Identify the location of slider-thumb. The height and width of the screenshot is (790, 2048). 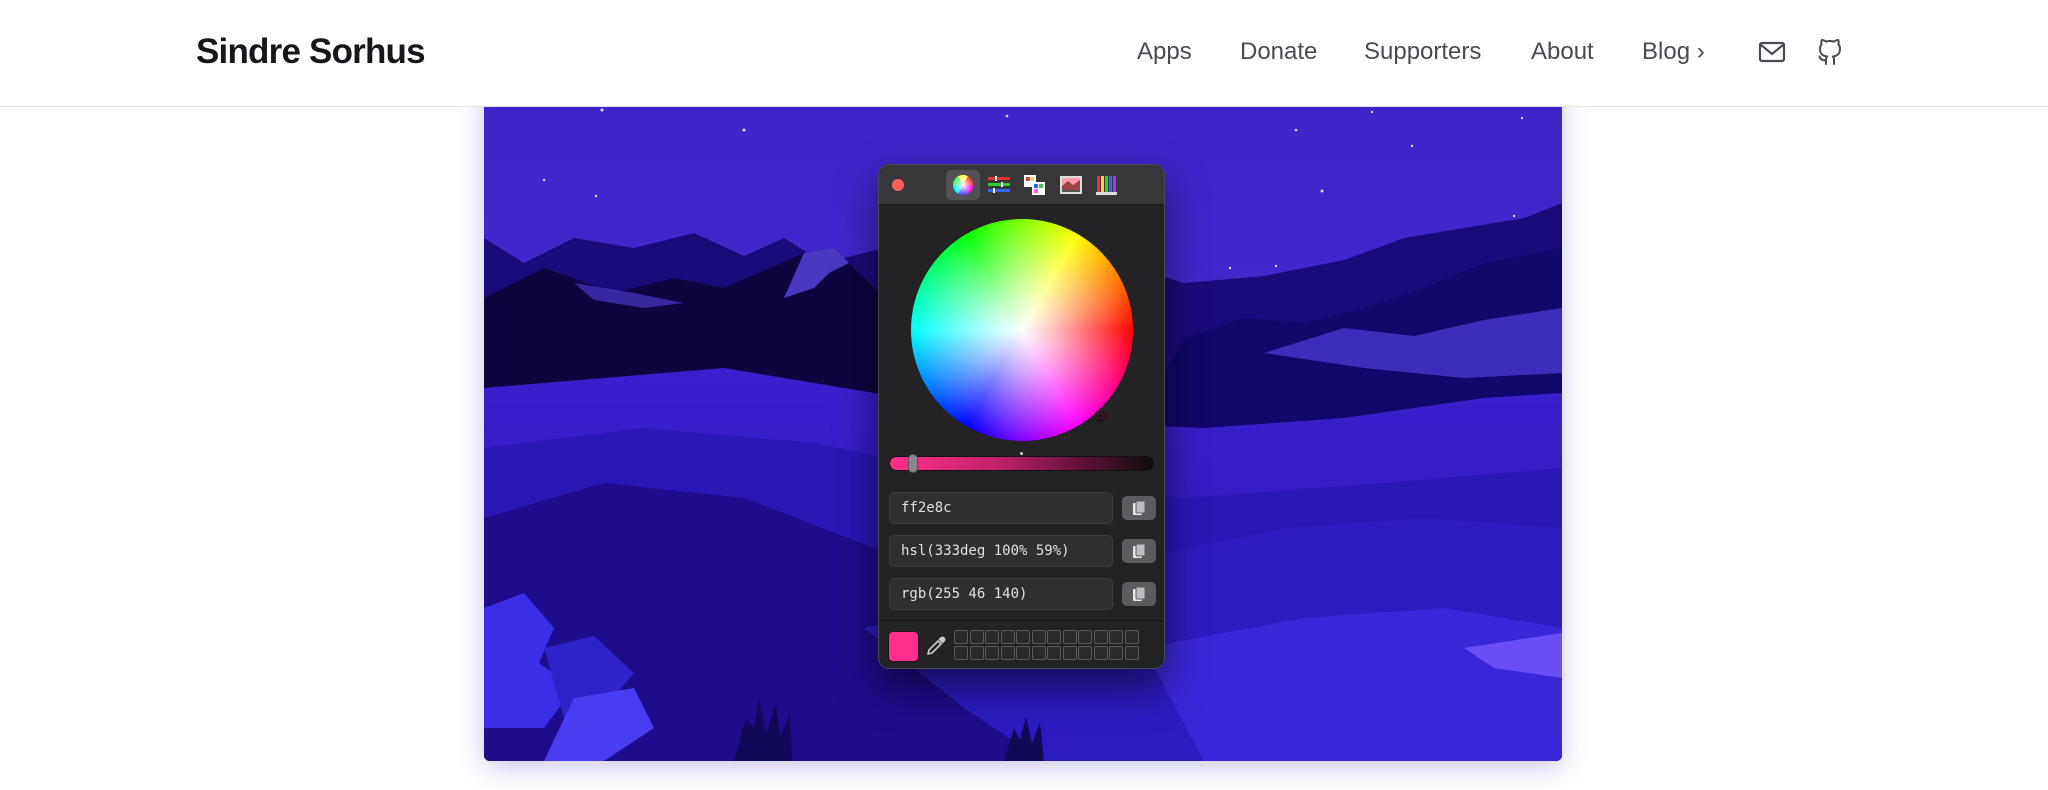
(912, 463).